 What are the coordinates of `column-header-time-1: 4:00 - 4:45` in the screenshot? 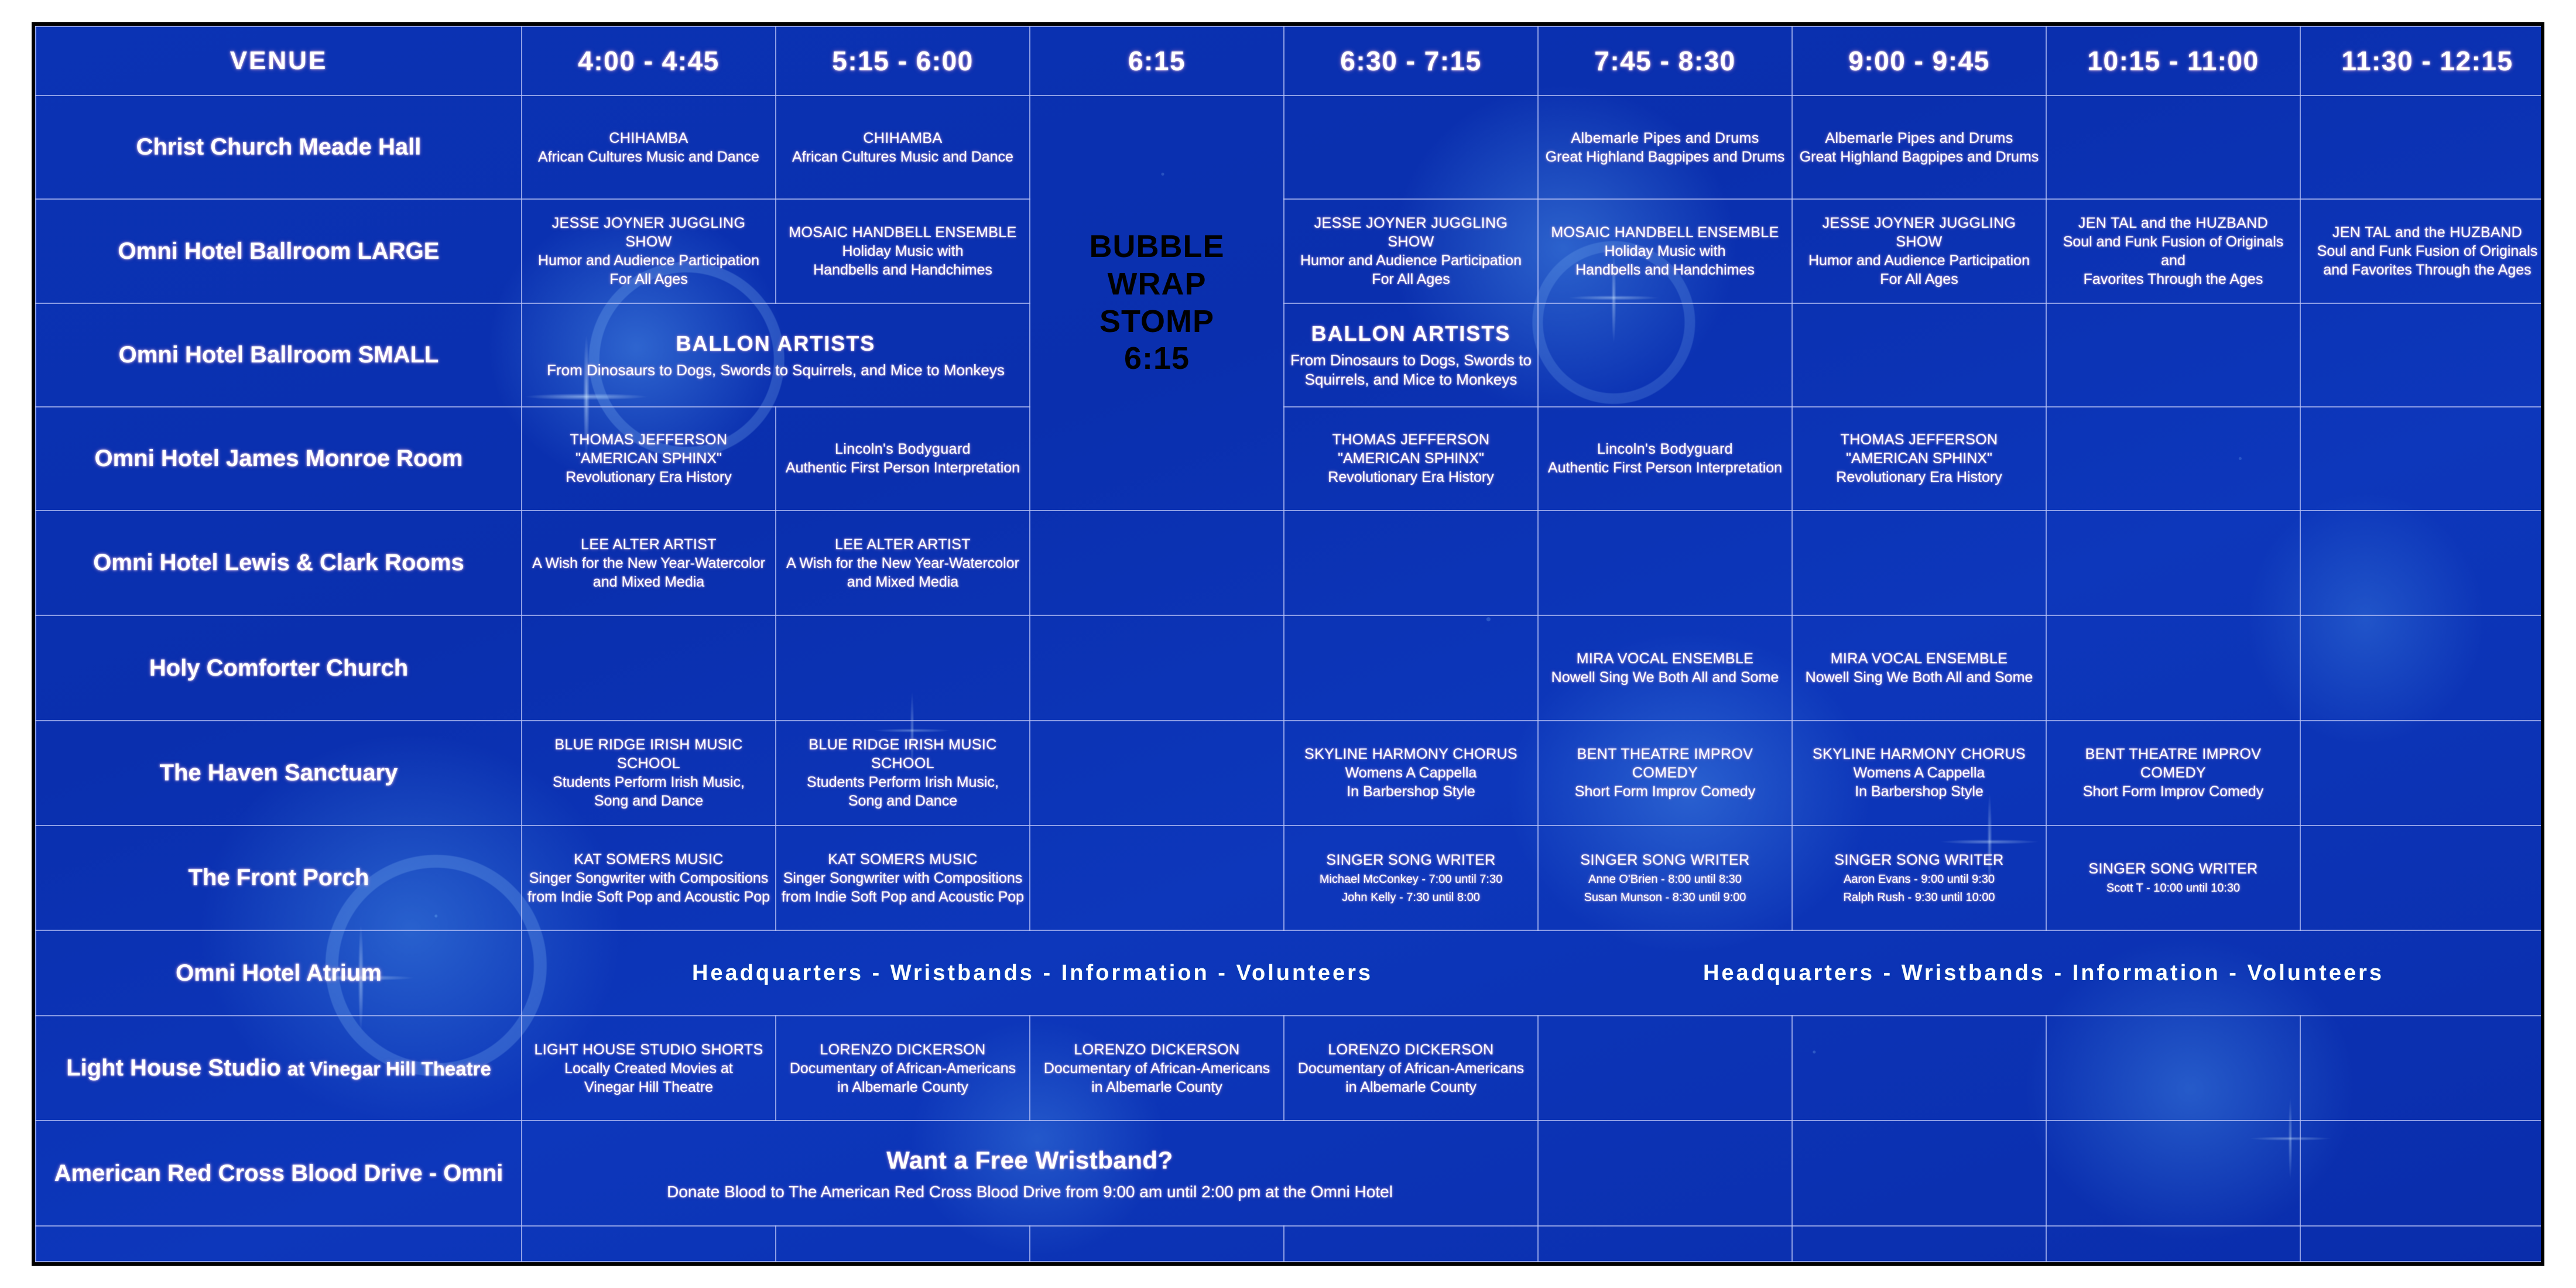 It's located at (648, 61).